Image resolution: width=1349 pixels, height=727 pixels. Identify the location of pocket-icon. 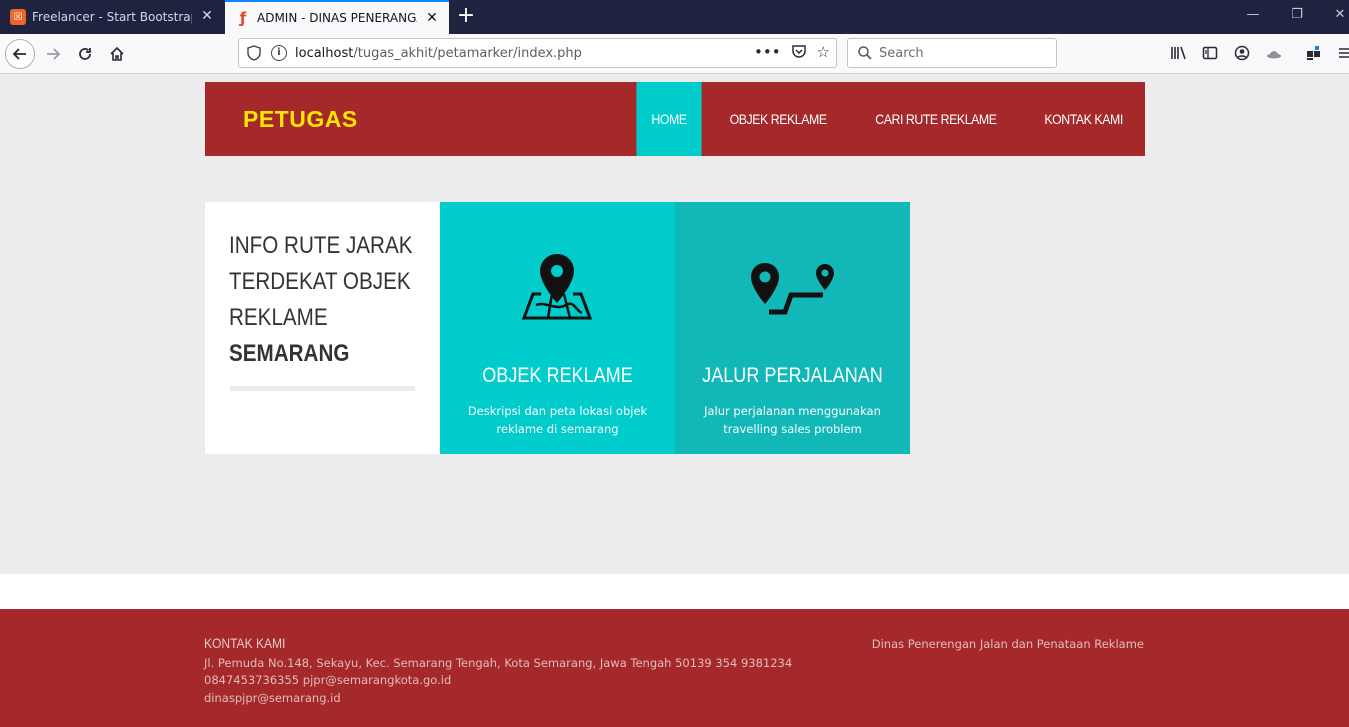
(799, 53).